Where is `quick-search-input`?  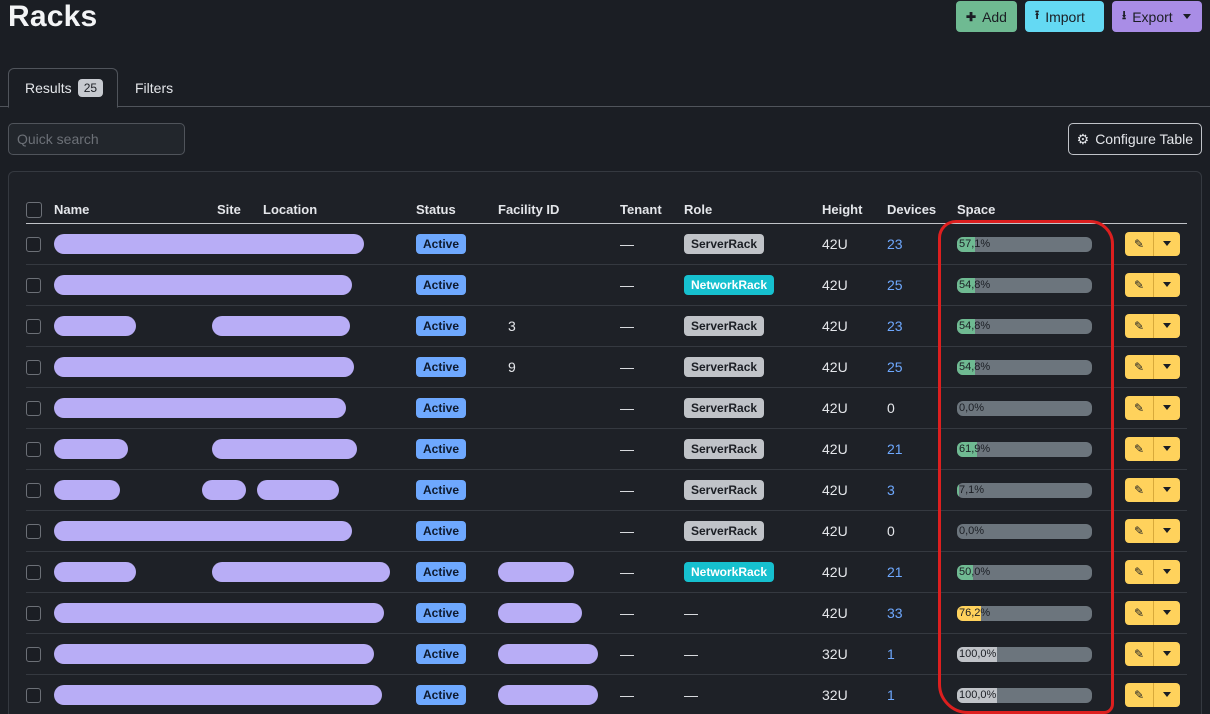 quick-search-input is located at coordinates (96, 139).